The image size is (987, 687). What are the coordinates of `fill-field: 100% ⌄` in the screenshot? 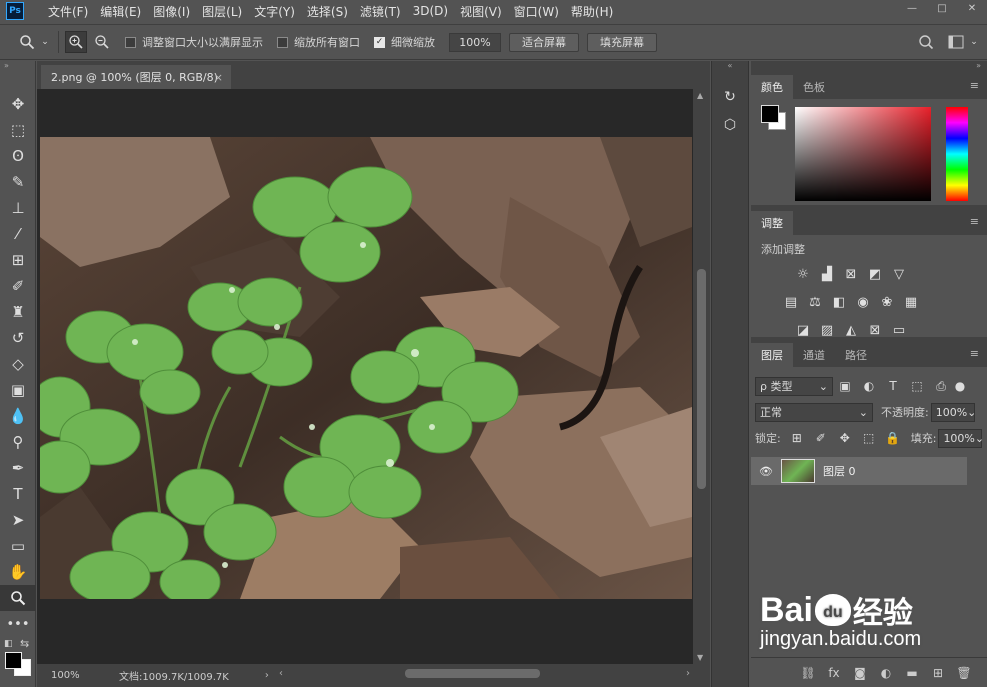 It's located at (961, 438).